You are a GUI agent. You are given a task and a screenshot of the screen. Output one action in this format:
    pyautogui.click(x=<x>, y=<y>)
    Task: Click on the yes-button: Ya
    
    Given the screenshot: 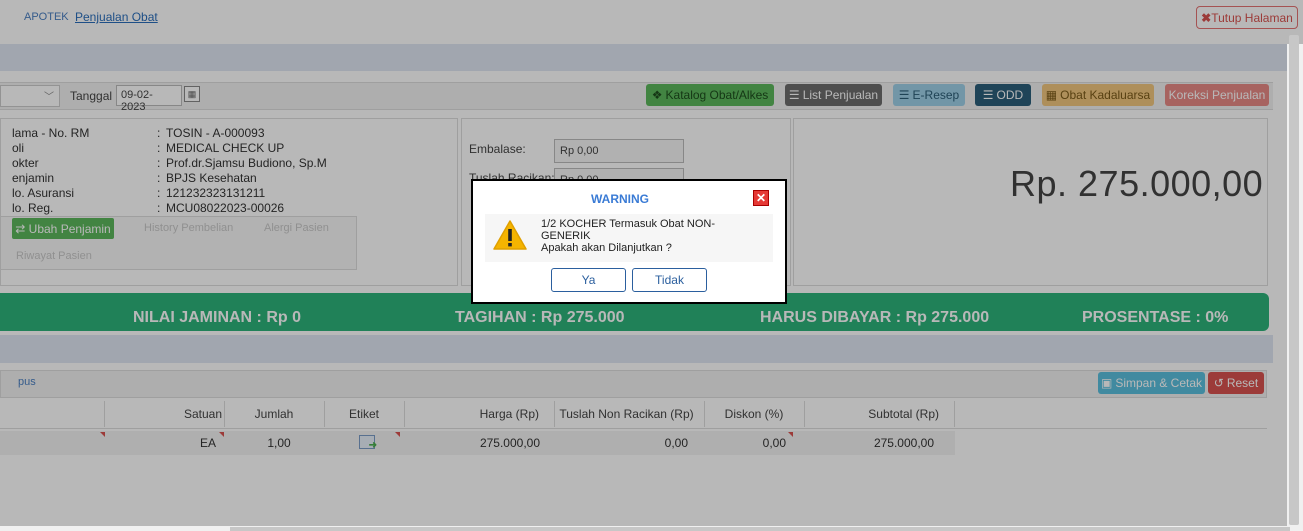 What is the action you would take?
    pyautogui.click(x=588, y=280)
    